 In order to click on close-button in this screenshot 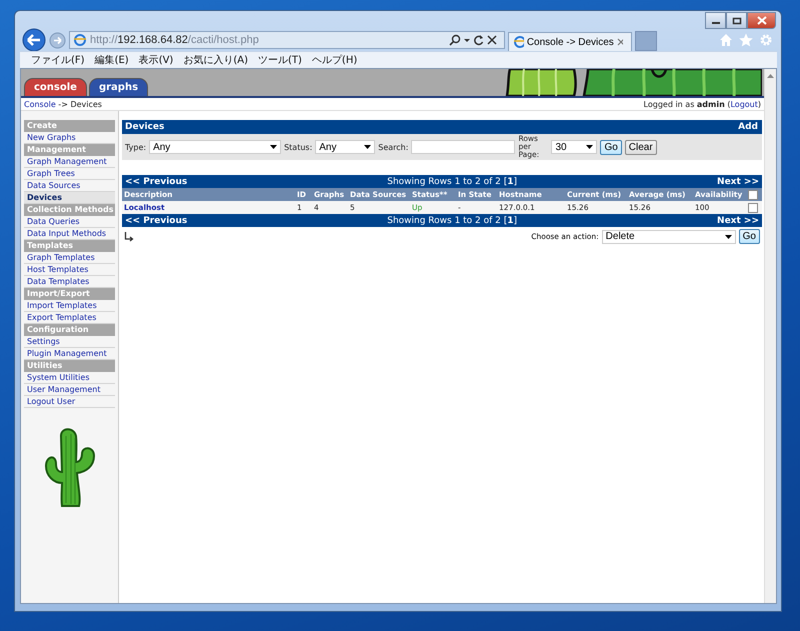, I will do `click(761, 20)`.